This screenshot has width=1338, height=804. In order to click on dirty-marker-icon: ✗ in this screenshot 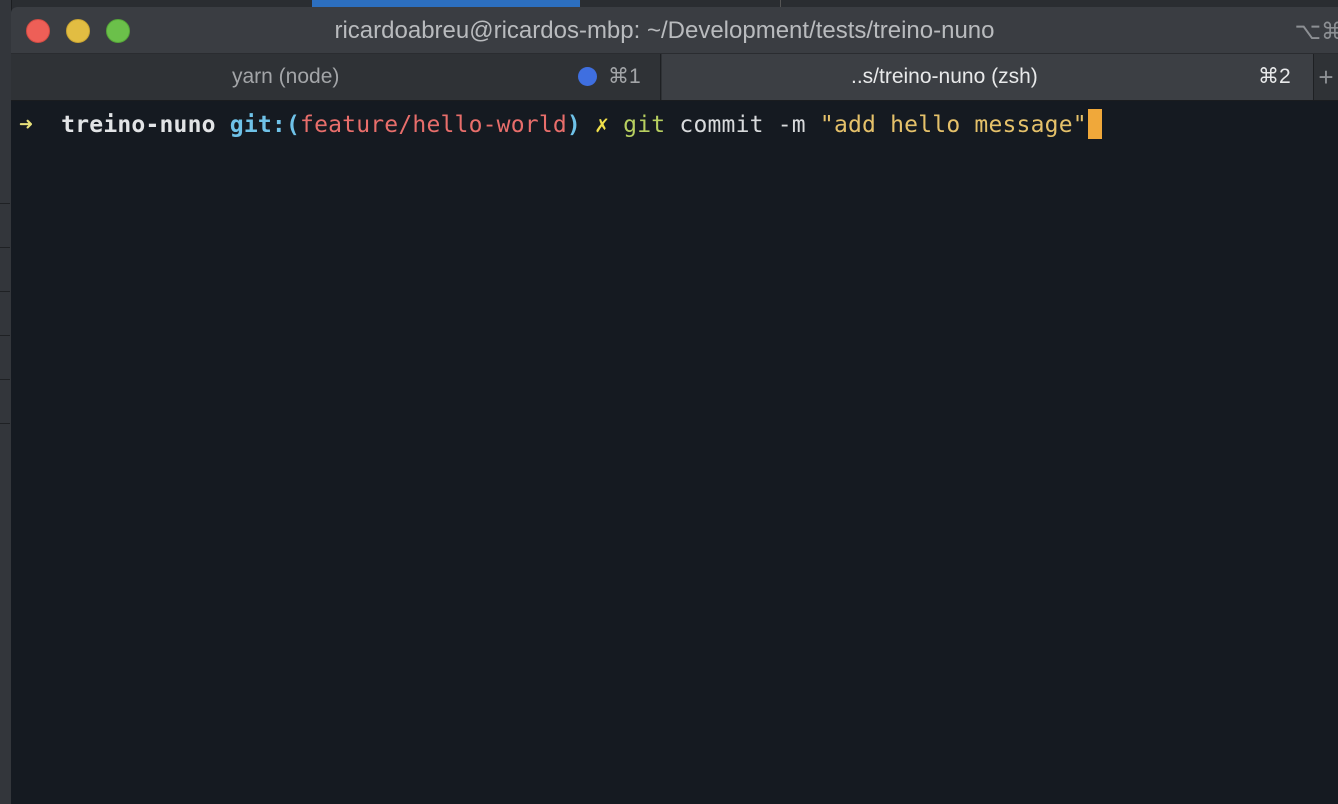, I will do `click(602, 125)`.